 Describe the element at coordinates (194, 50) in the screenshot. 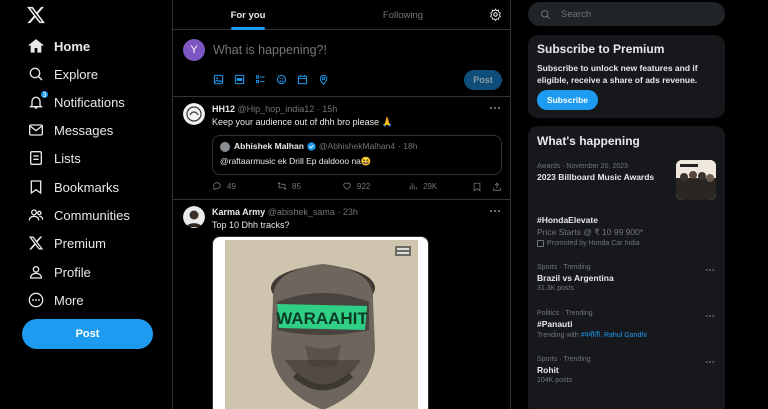

I see `avatar: Y` at that location.